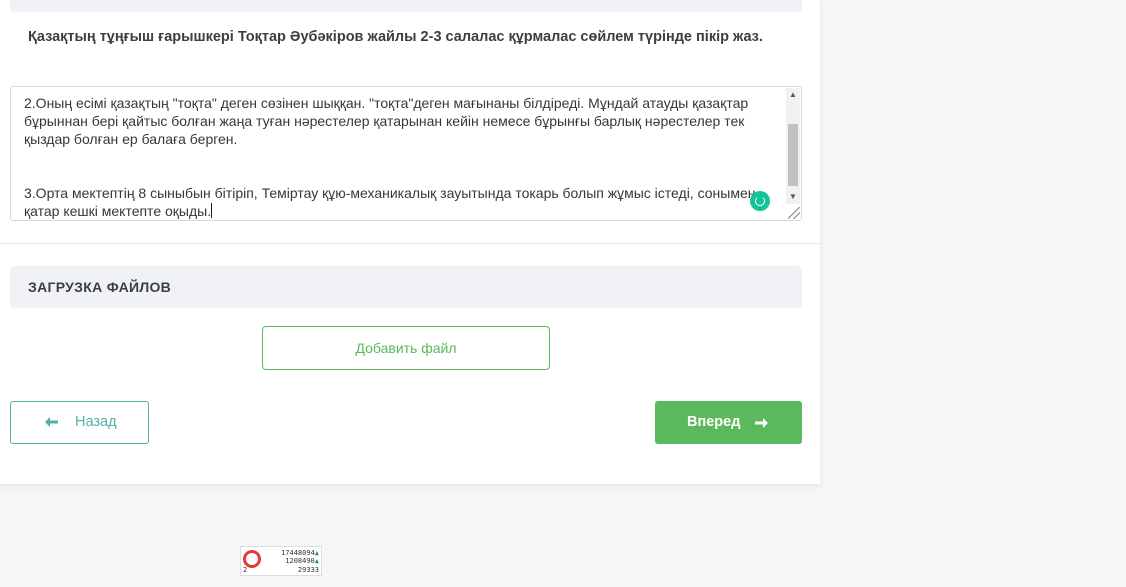 The height and width of the screenshot is (587, 1126). Describe the element at coordinates (212, 210) in the screenshot. I see `text-caret` at that location.